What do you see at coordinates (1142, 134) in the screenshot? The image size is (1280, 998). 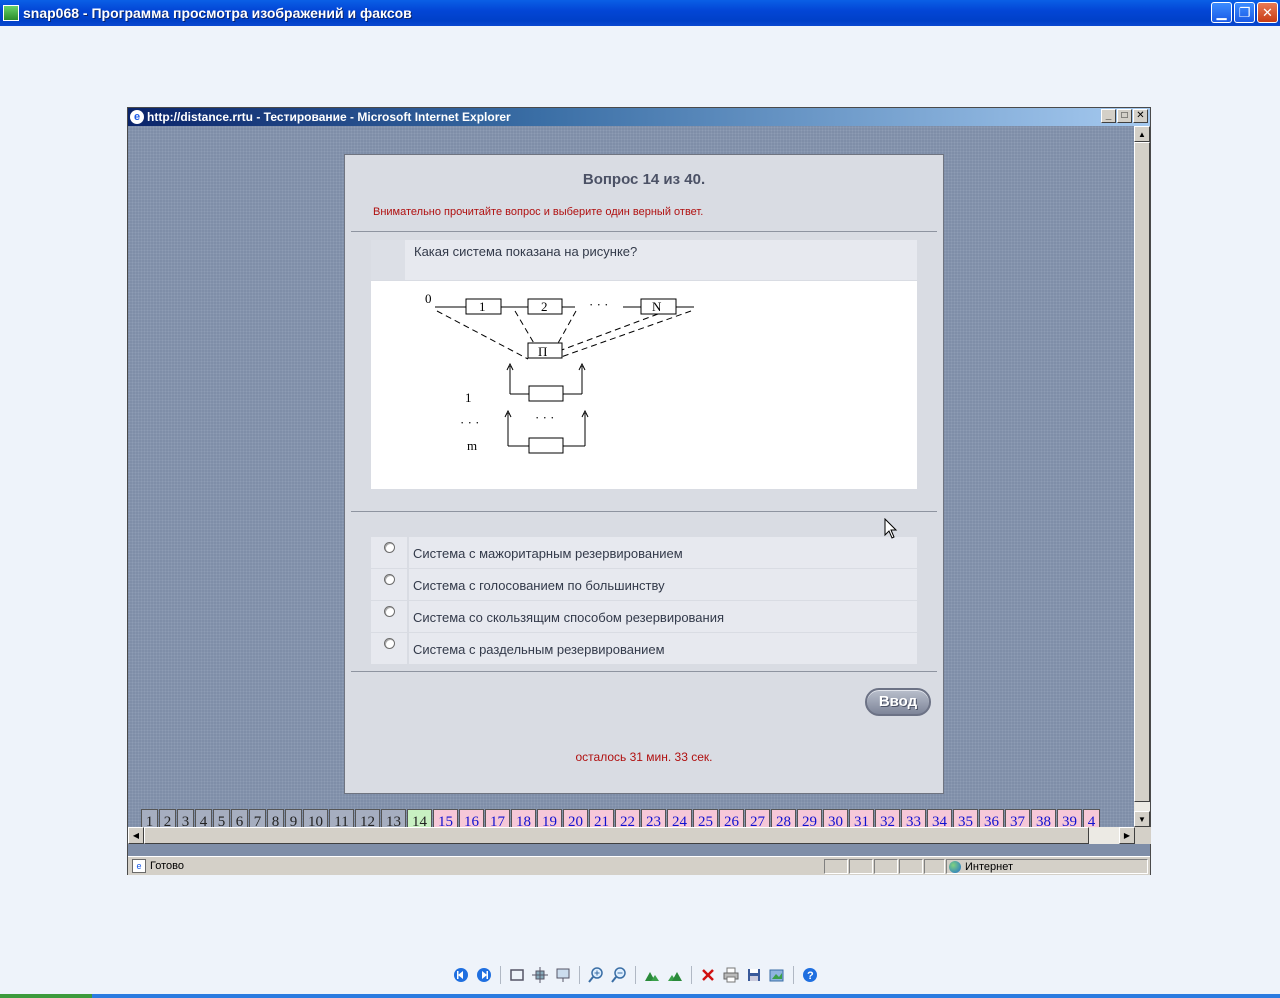 I see `scroll-up-arrow: ▲` at bounding box center [1142, 134].